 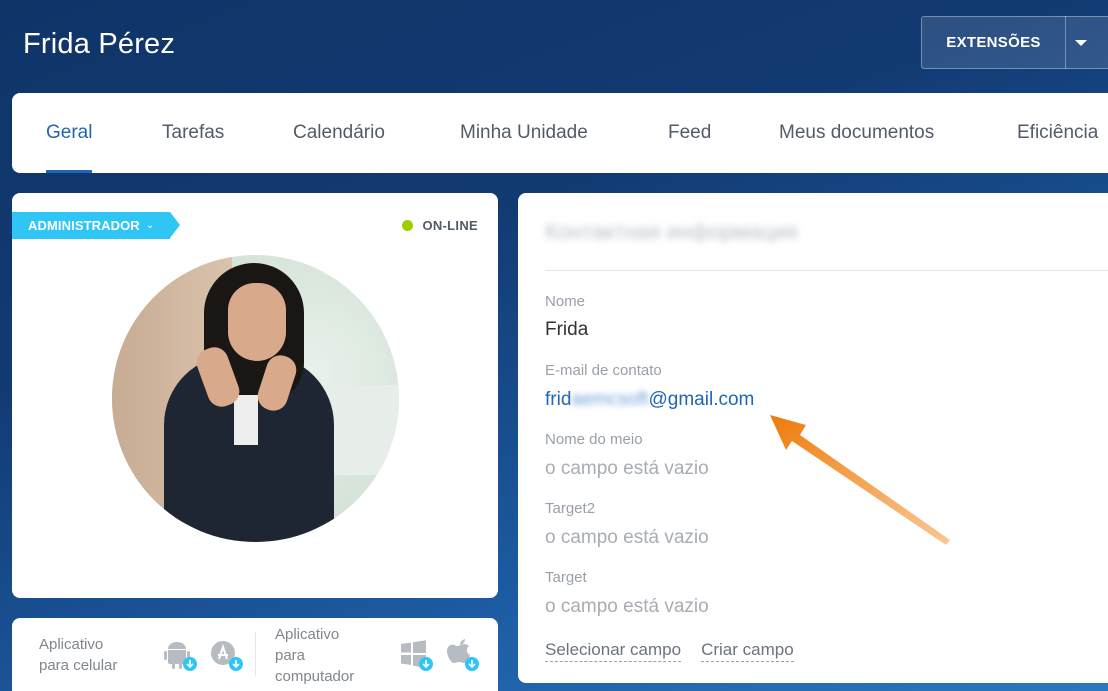 I want to click on contact-info-title: Контактная информация, so click(x=671, y=231).